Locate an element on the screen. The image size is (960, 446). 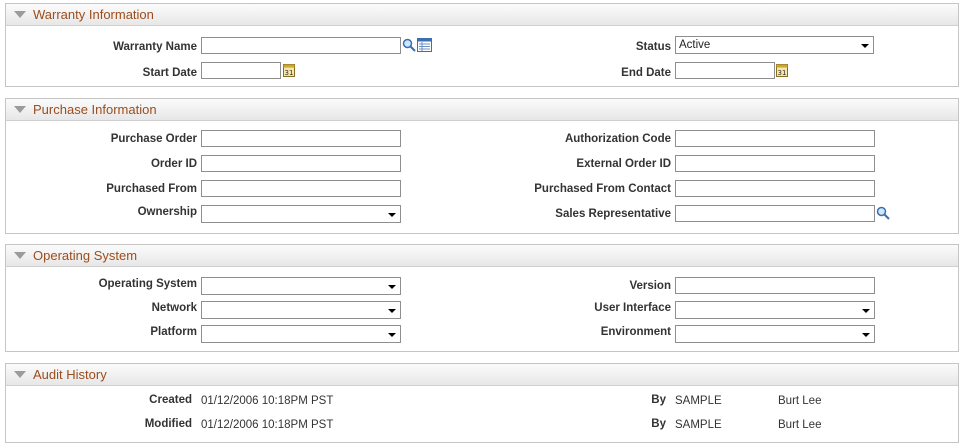
purchased-from-input is located at coordinates (301, 188).